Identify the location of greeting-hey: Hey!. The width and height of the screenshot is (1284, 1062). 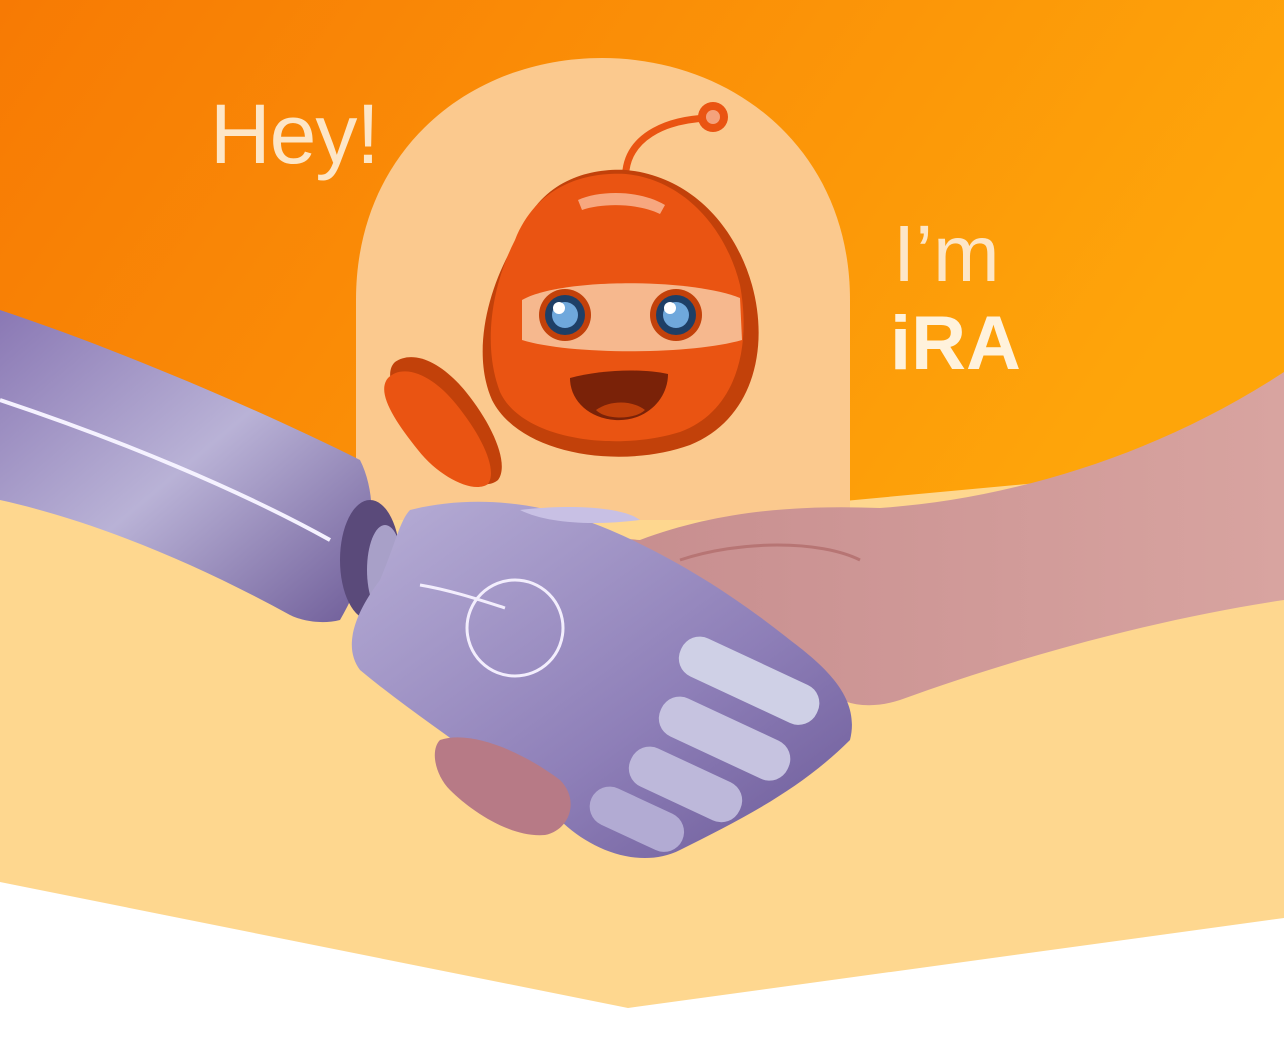
(295, 134).